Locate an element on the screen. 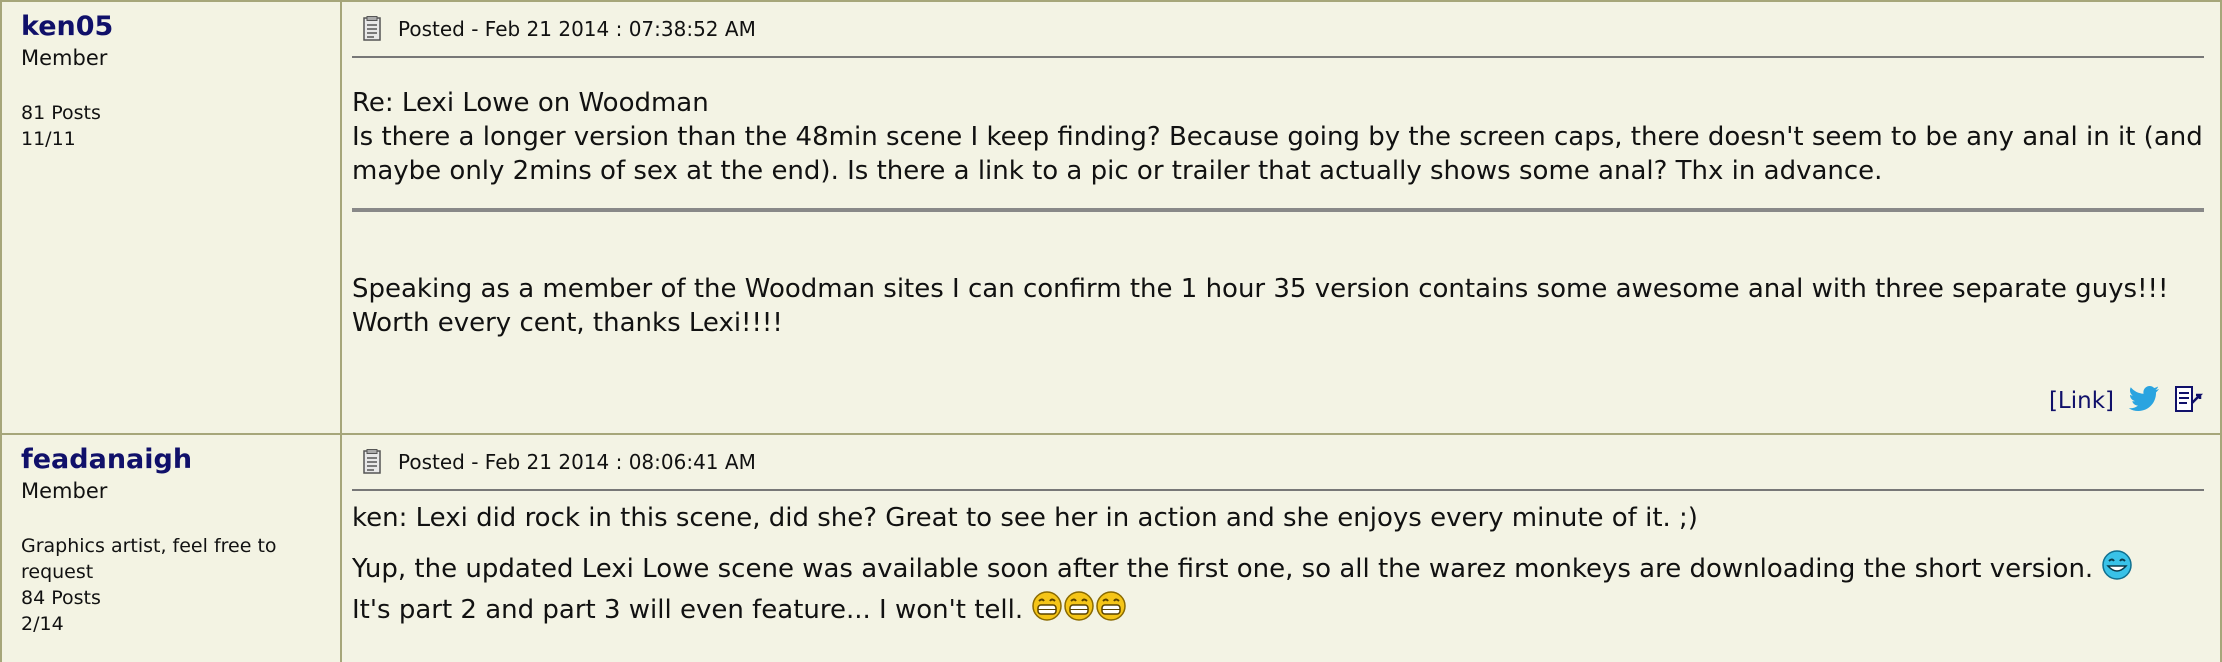 The image size is (2222, 662). grin-smiley-icon is located at coordinates (1079, 610).